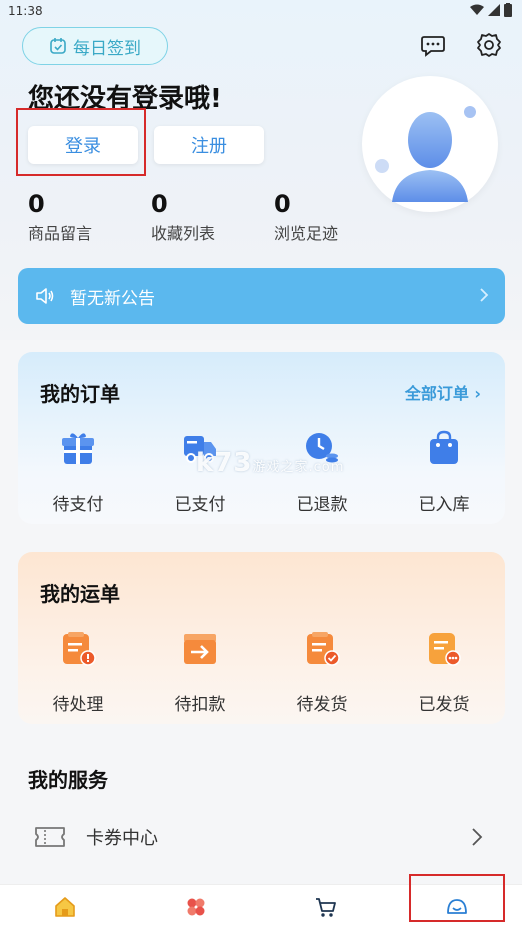 This screenshot has width=522, height=928. What do you see at coordinates (78, 505) in the screenshot?
I see `order-item-label: 待支付` at bounding box center [78, 505].